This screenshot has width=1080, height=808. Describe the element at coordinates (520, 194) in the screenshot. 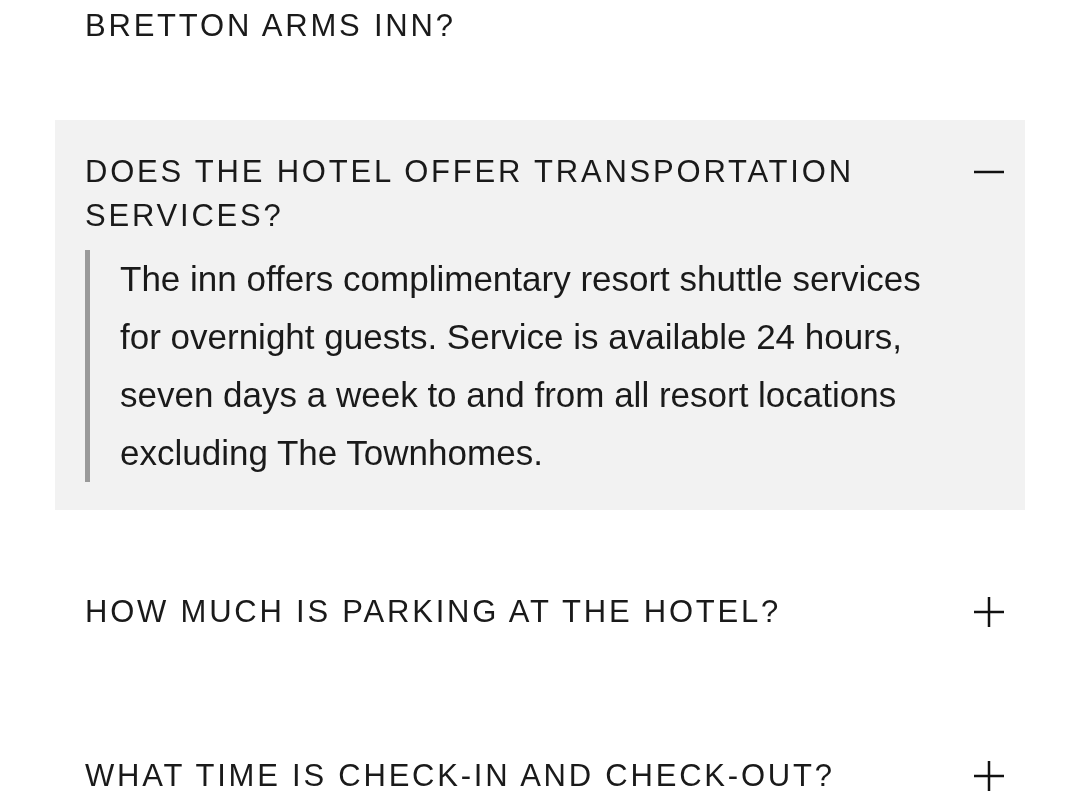

I see `faq-question: DOES THE HOTEL OFFER TRANSPORTATION SERVICES?` at that location.